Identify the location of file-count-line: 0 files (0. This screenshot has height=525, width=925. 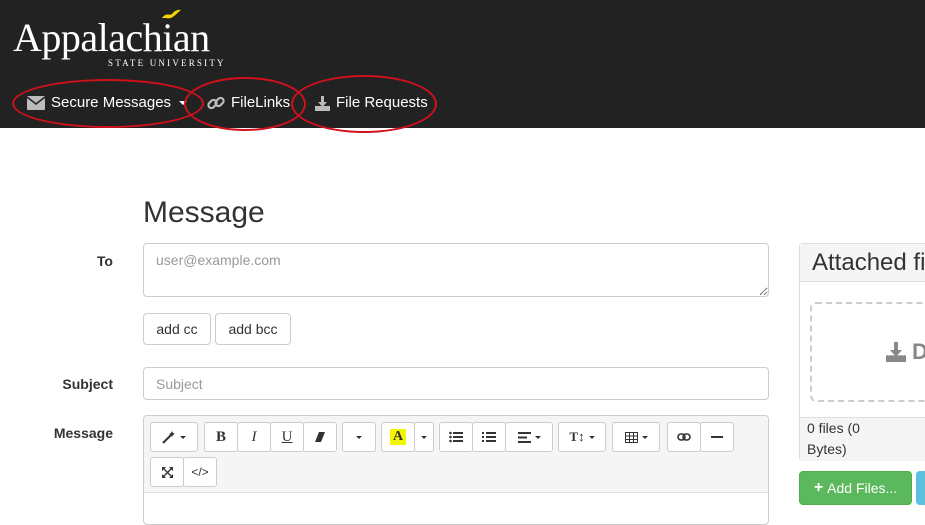
(833, 428).